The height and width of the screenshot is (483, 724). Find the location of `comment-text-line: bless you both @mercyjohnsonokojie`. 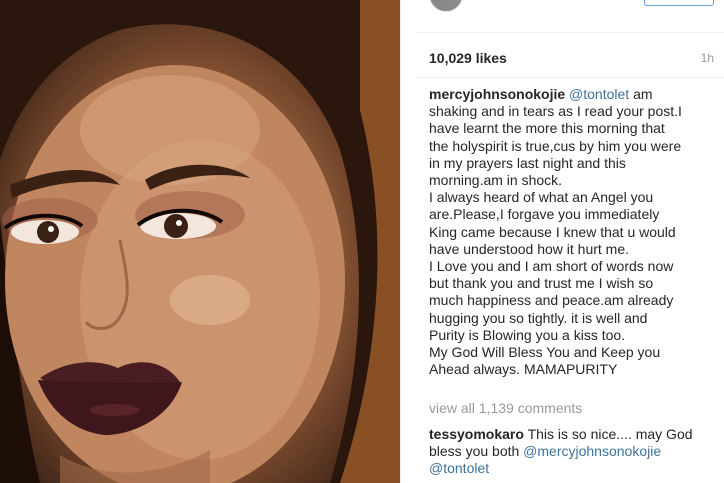

comment-text-line: bless you both @mercyjohnsonokojie is located at coordinates (574, 451).